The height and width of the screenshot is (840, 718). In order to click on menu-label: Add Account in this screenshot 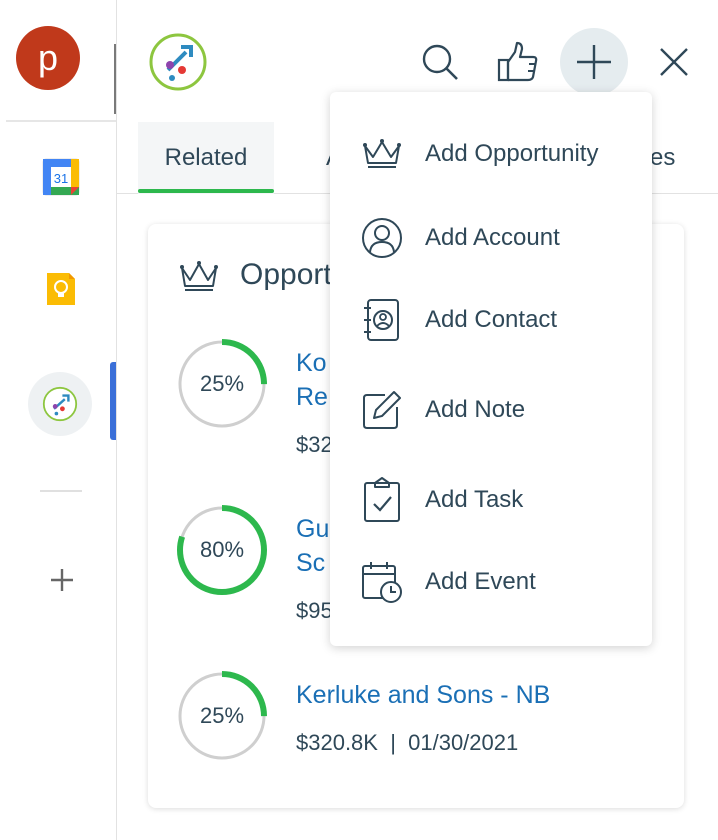, I will do `click(492, 237)`.